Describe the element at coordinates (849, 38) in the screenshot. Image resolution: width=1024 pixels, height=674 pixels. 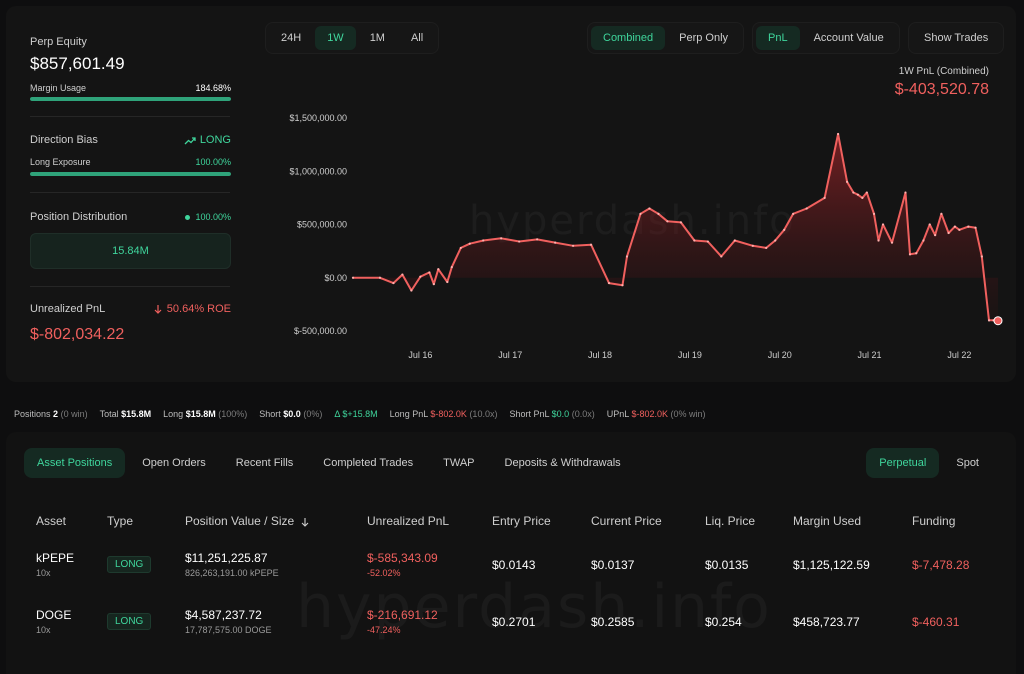
I see `tab-account-value: Account Value` at that location.